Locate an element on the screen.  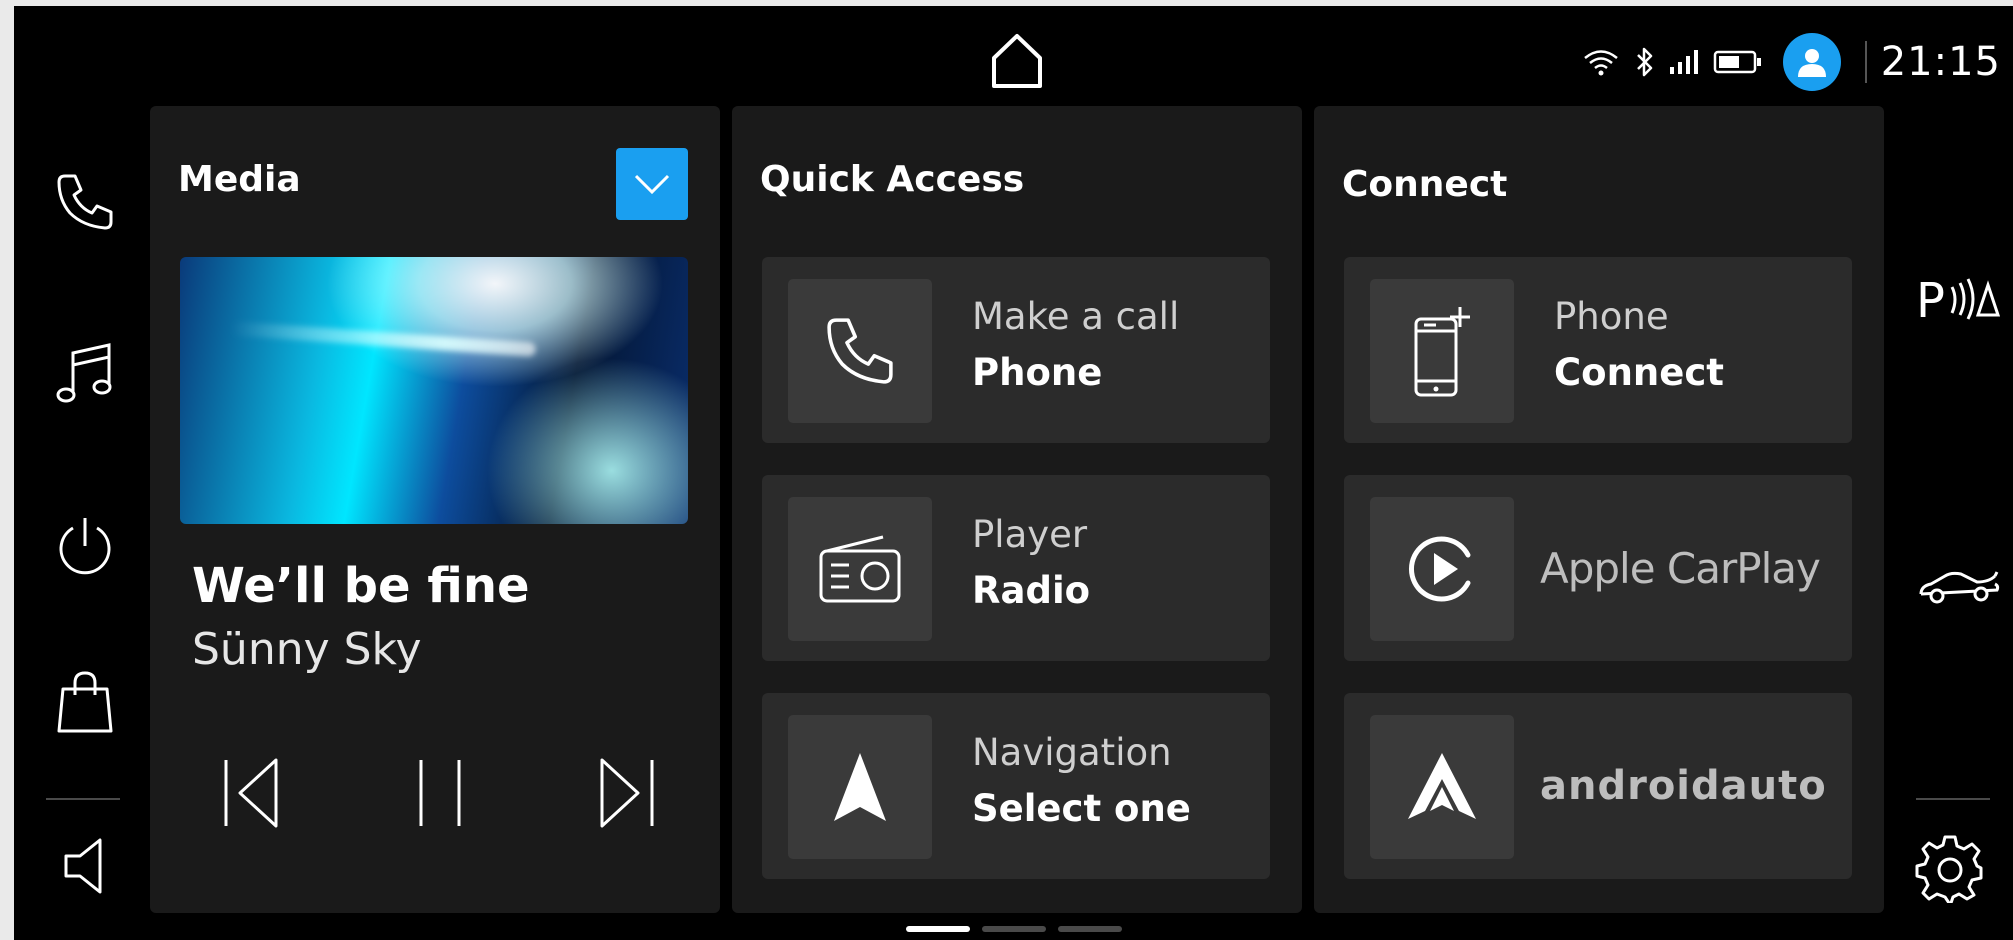
clock: 21:15 is located at coordinates (1940, 62).